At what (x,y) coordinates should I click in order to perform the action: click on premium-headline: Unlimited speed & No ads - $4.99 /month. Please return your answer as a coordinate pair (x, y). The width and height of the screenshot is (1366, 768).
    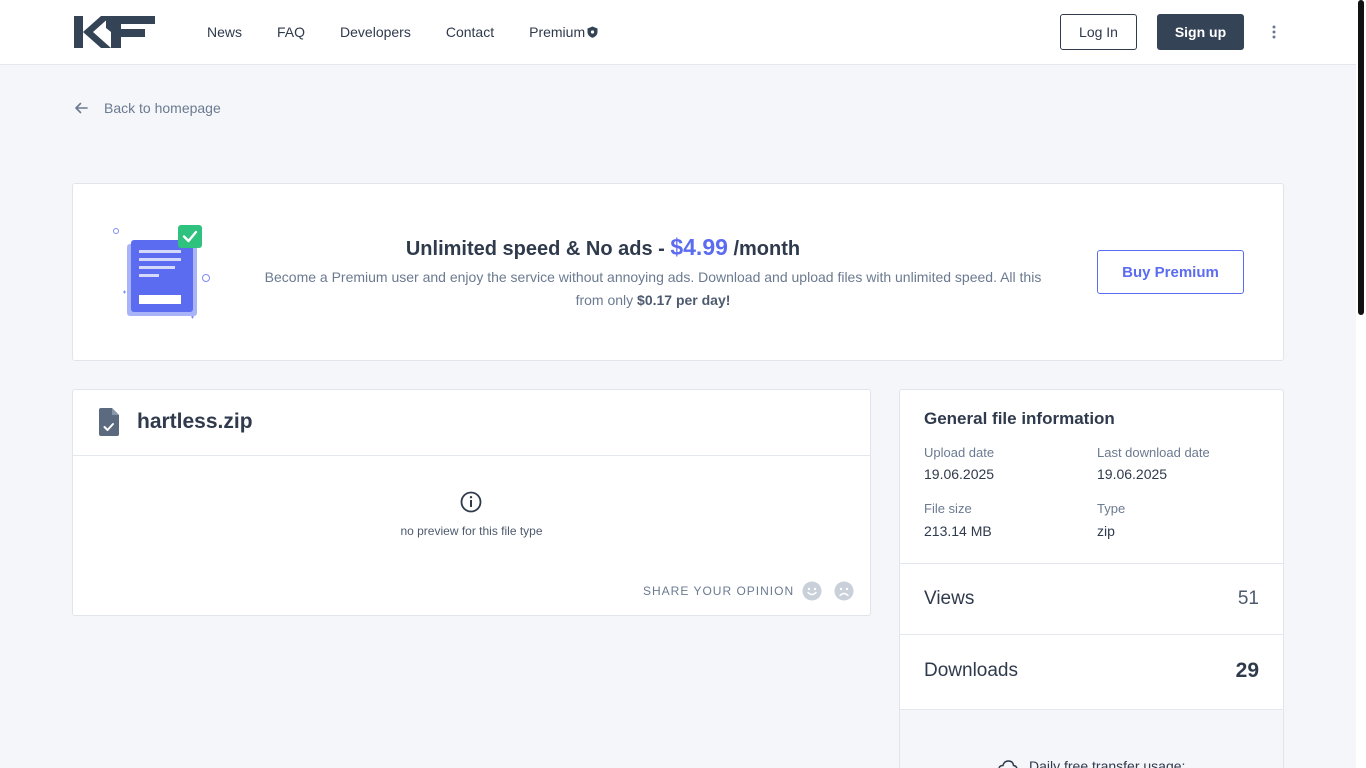
    Looking at the image, I should click on (603, 247).